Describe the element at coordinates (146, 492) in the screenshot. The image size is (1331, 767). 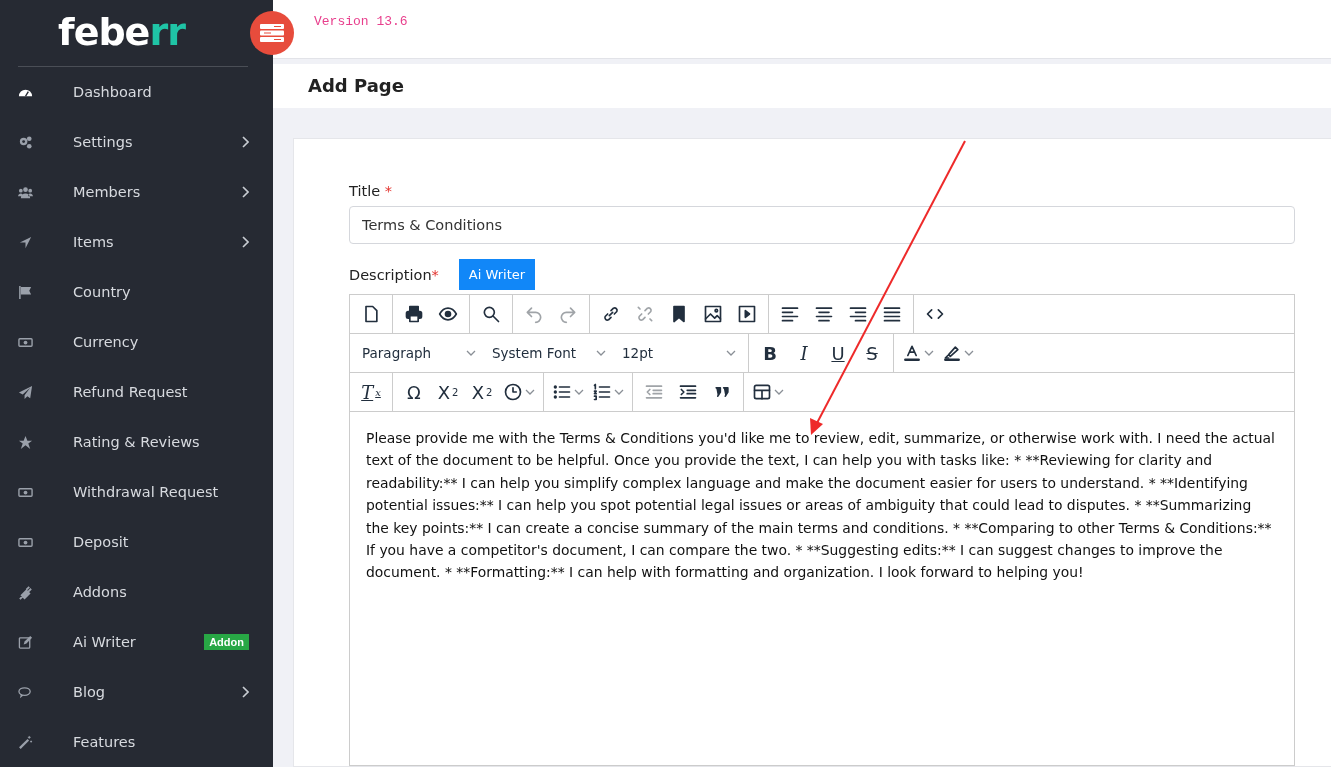
I see `sidebar-item-label: Withdrawal Request` at that location.